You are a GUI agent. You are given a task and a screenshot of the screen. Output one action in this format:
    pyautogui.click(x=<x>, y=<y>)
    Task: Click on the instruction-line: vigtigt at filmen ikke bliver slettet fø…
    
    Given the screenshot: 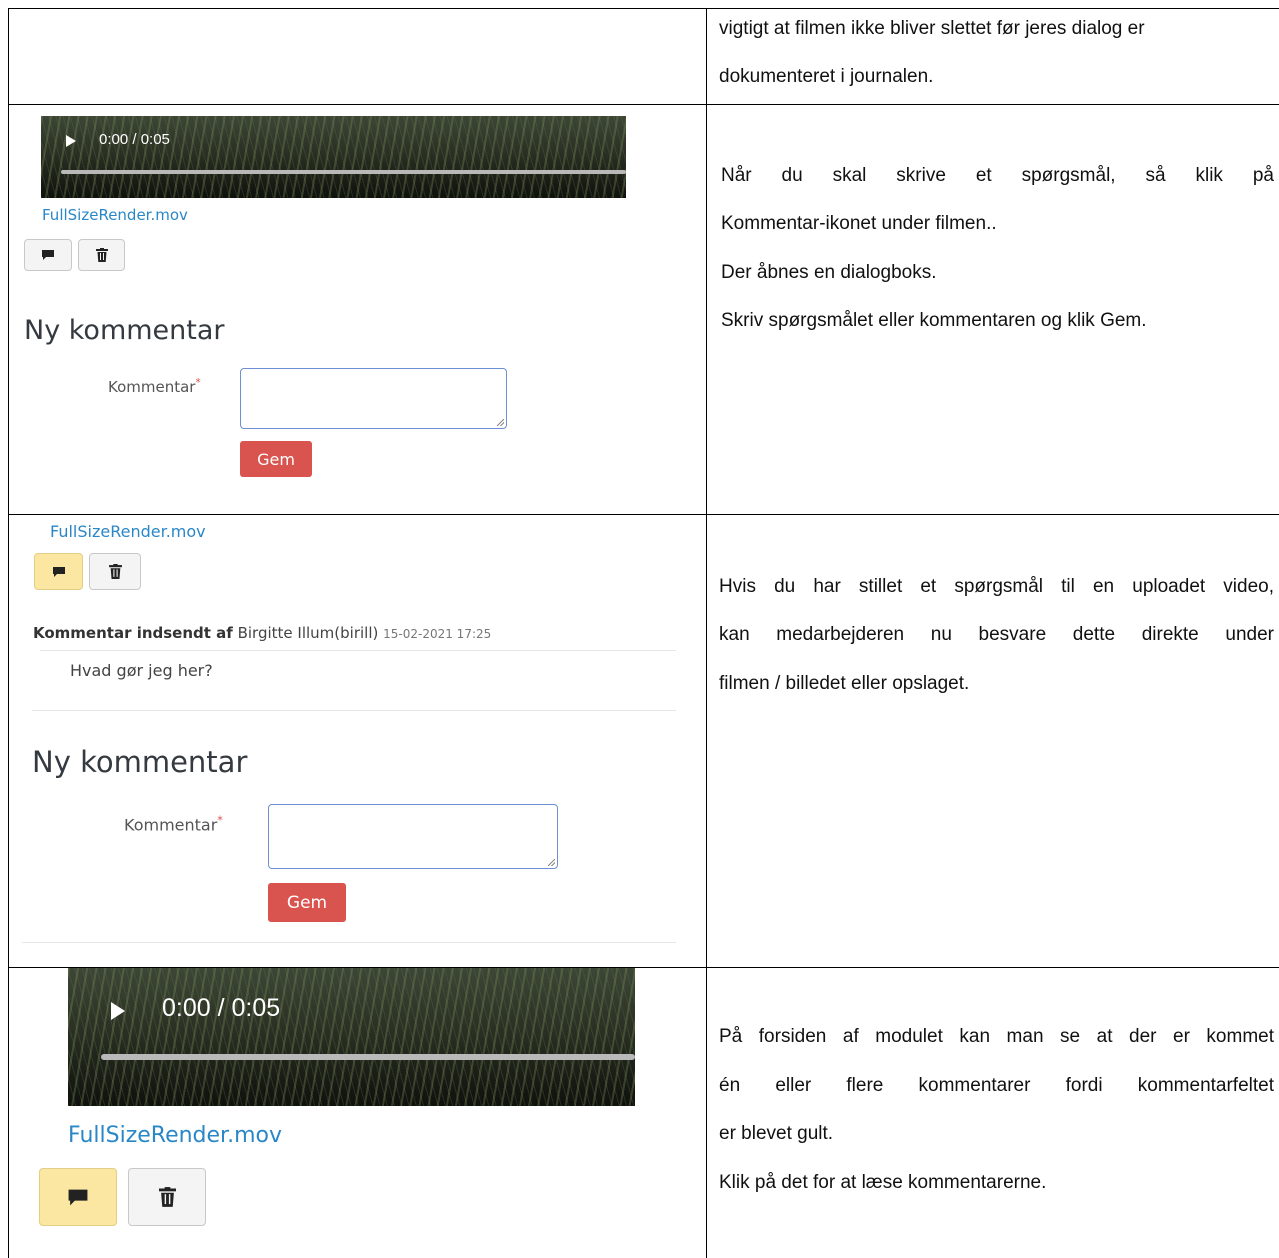 What is the action you would take?
    pyautogui.click(x=932, y=28)
    